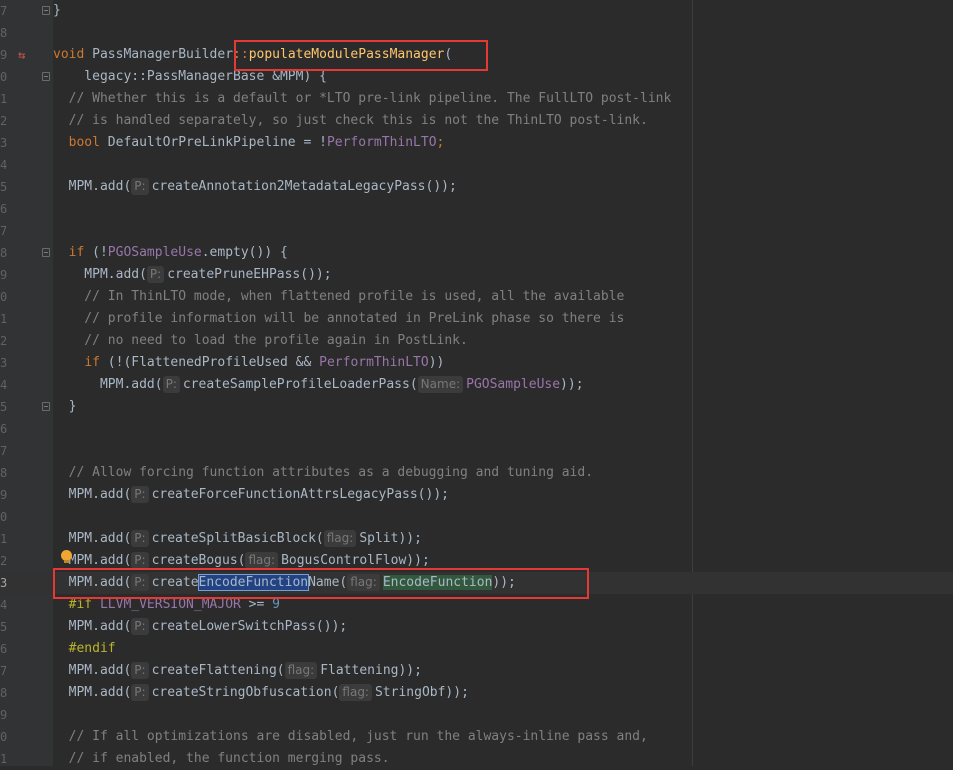  I want to click on code-token: createSampleProfileLoaderPass(, so click(300, 384).